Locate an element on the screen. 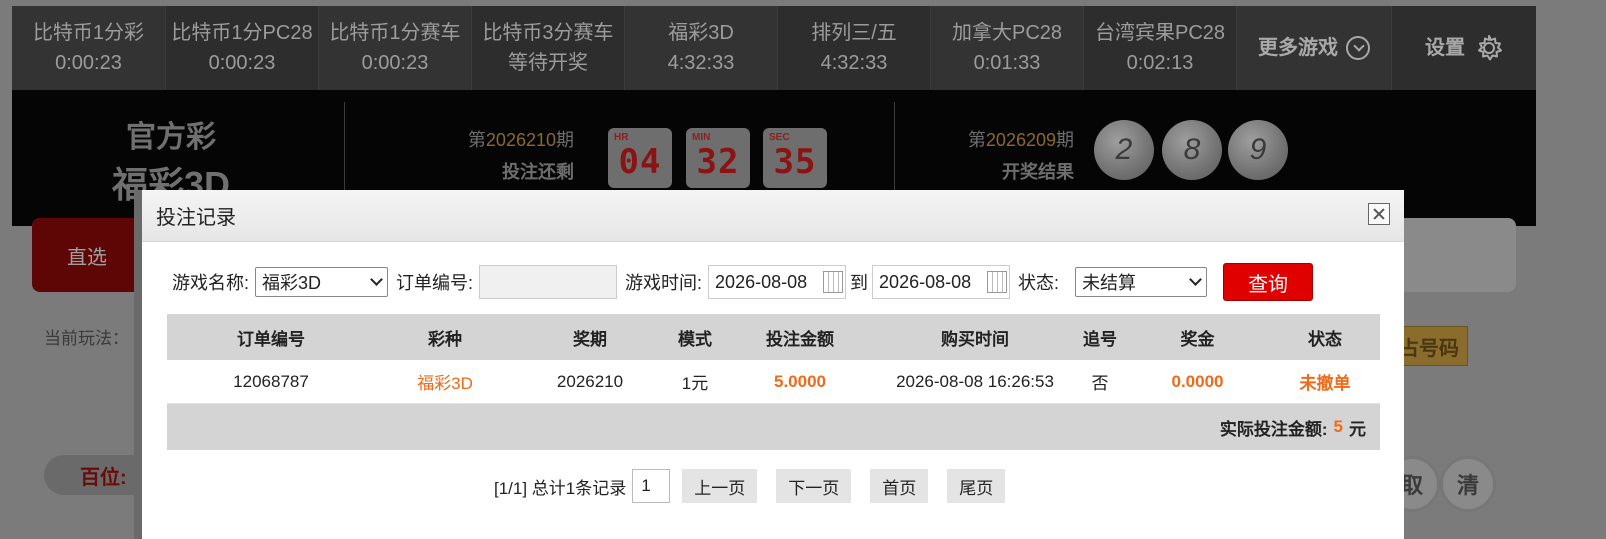  col-chase: 追号 is located at coordinates (1100, 339).